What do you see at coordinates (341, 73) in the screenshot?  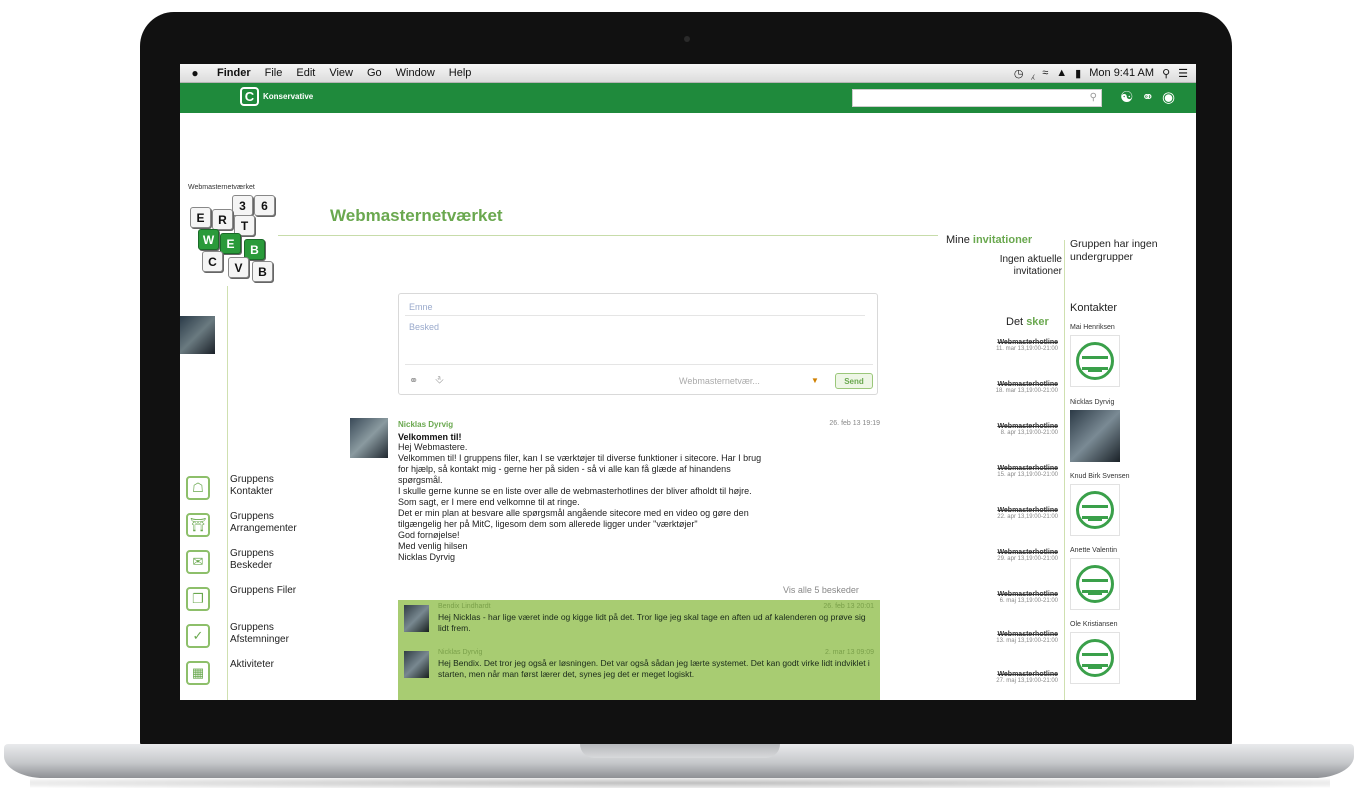 I see `menu-view: View` at bounding box center [341, 73].